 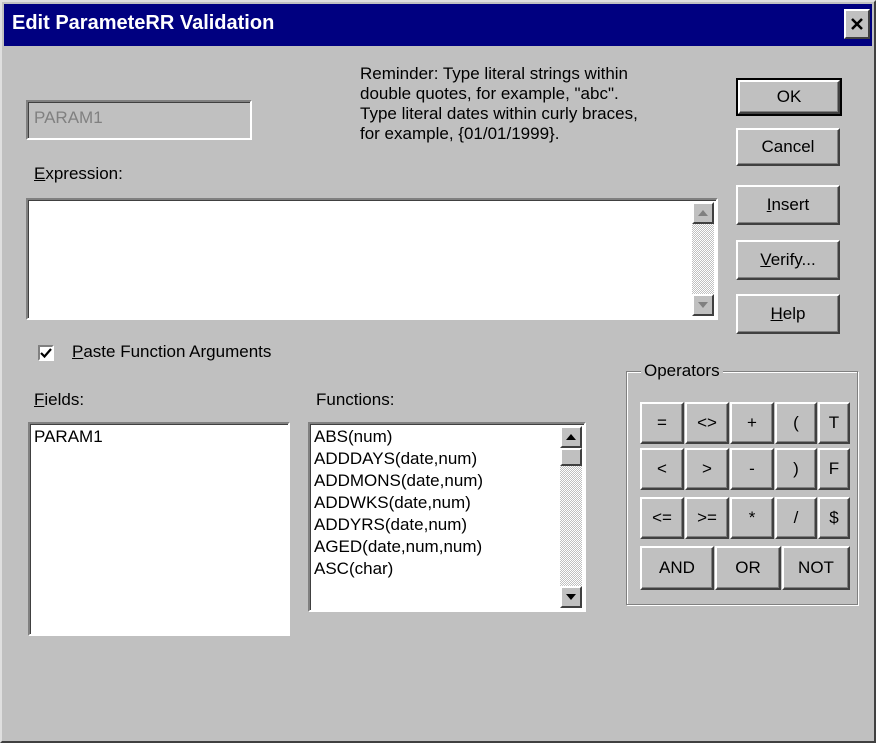 What do you see at coordinates (571, 457) in the screenshot?
I see `scroll-thumb` at bounding box center [571, 457].